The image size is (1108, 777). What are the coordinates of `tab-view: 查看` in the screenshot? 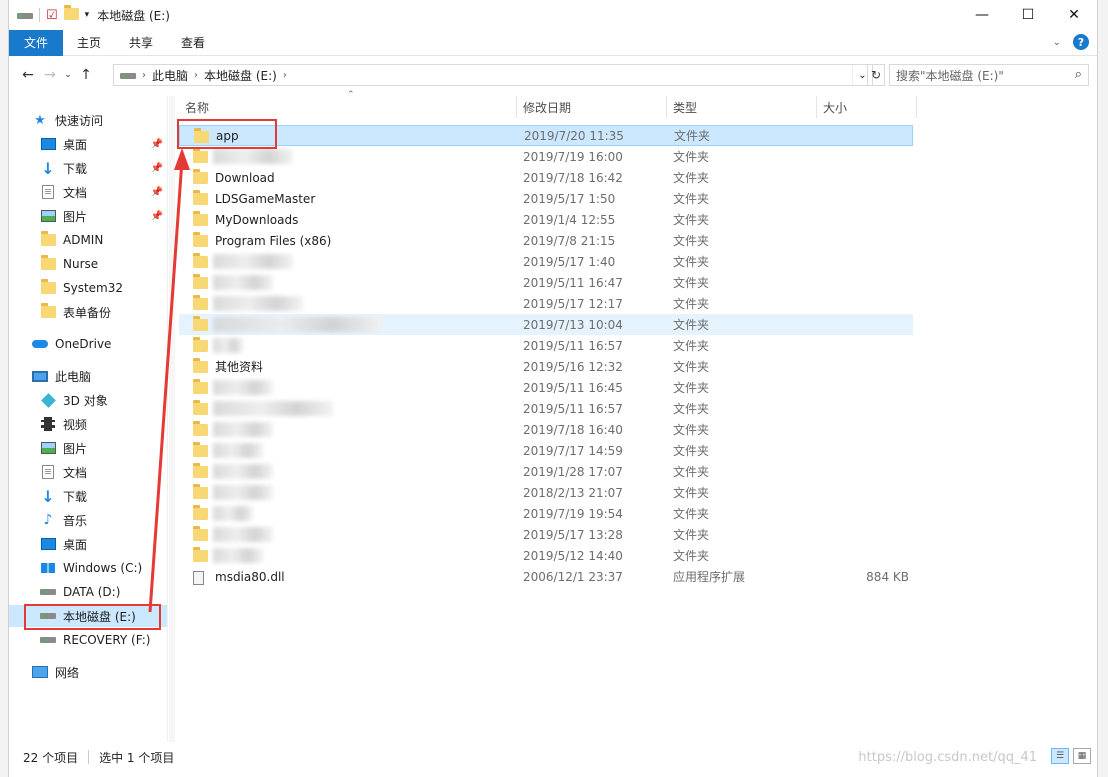 It's located at (193, 43).